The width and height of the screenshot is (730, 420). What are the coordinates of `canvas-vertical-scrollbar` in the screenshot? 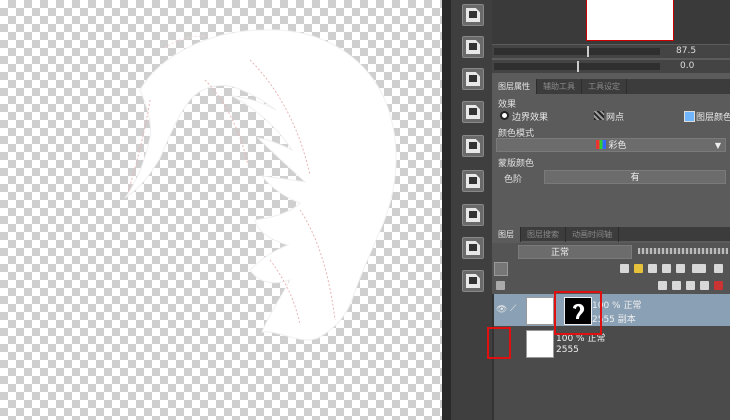 It's located at (446, 210).